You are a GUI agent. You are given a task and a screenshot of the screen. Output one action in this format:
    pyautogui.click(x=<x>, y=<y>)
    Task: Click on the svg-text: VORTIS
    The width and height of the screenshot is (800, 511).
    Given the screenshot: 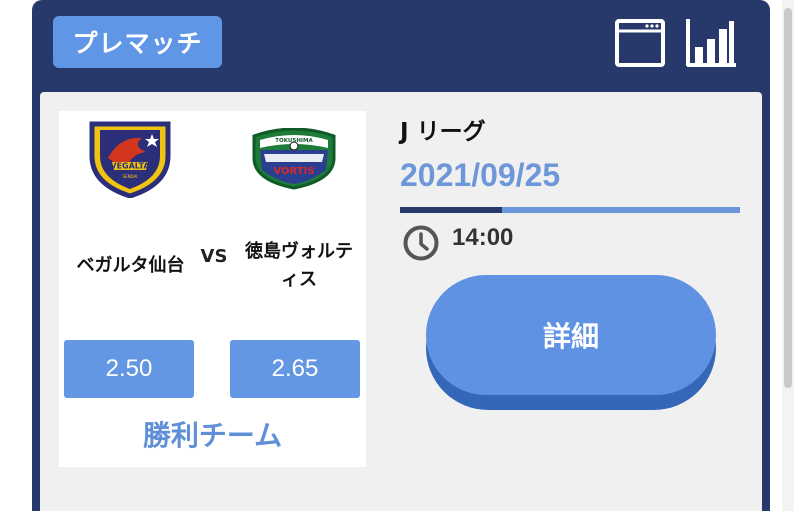 What is the action you would take?
    pyautogui.click(x=293, y=171)
    